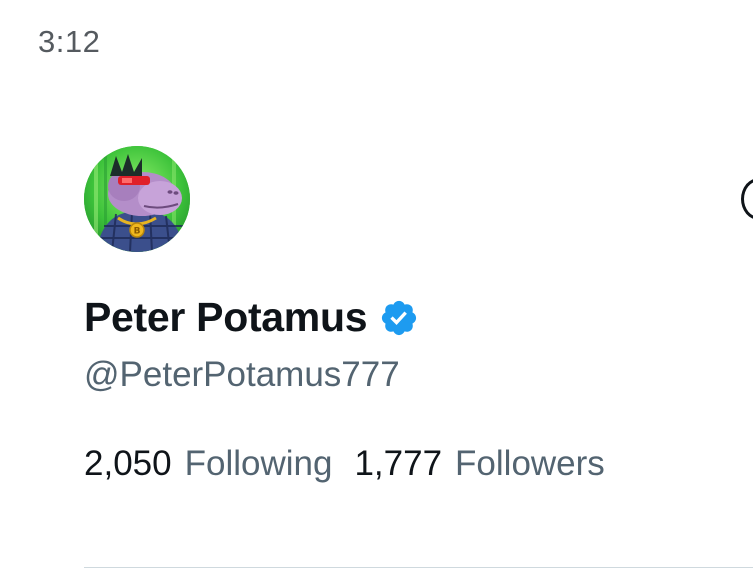 The height and width of the screenshot is (571, 753). What do you see at coordinates (226, 317) in the screenshot?
I see `profile-display-name: Peter Potamus` at bounding box center [226, 317].